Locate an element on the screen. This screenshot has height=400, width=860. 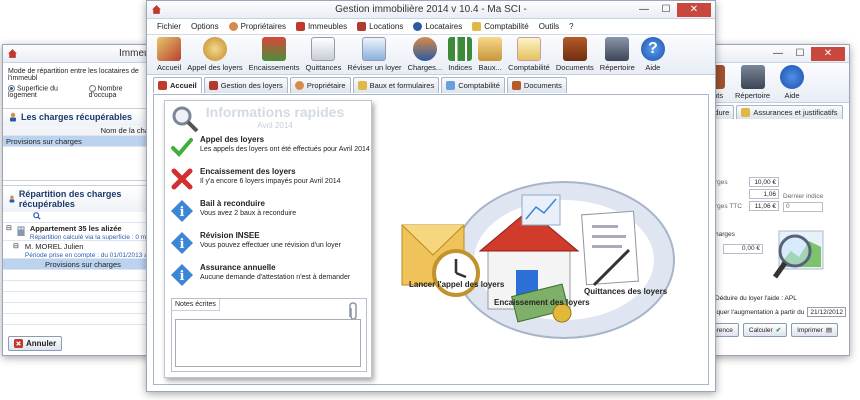
toolbar-reviser-loyer: Réviser un loyer is located at coordinates (374, 54).